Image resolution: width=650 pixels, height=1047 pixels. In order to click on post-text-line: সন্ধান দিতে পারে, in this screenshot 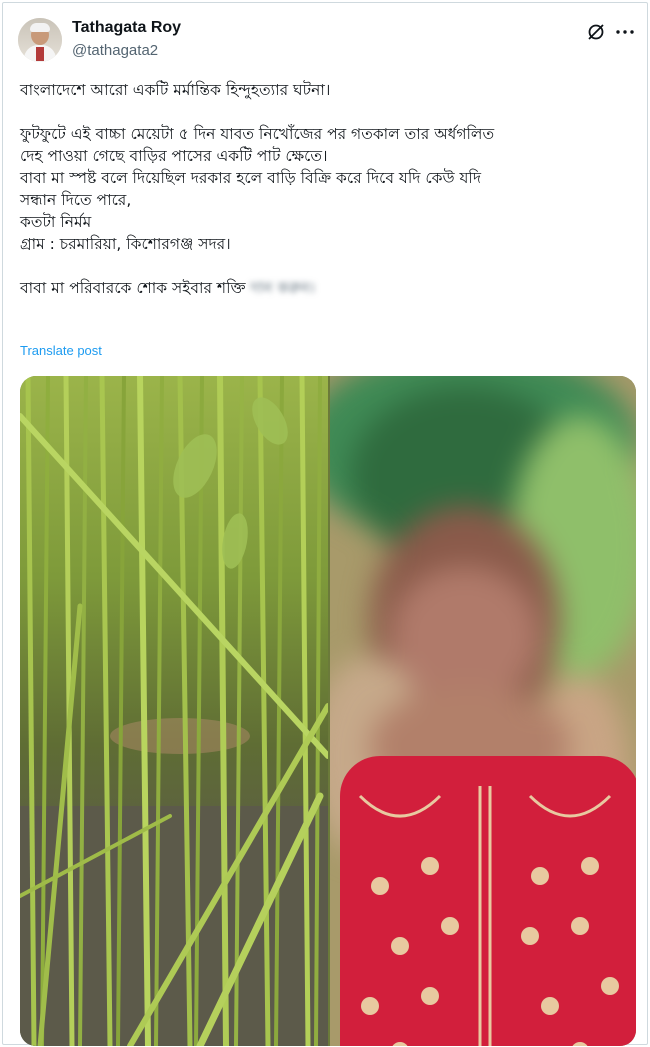, I will do `click(76, 200)`.